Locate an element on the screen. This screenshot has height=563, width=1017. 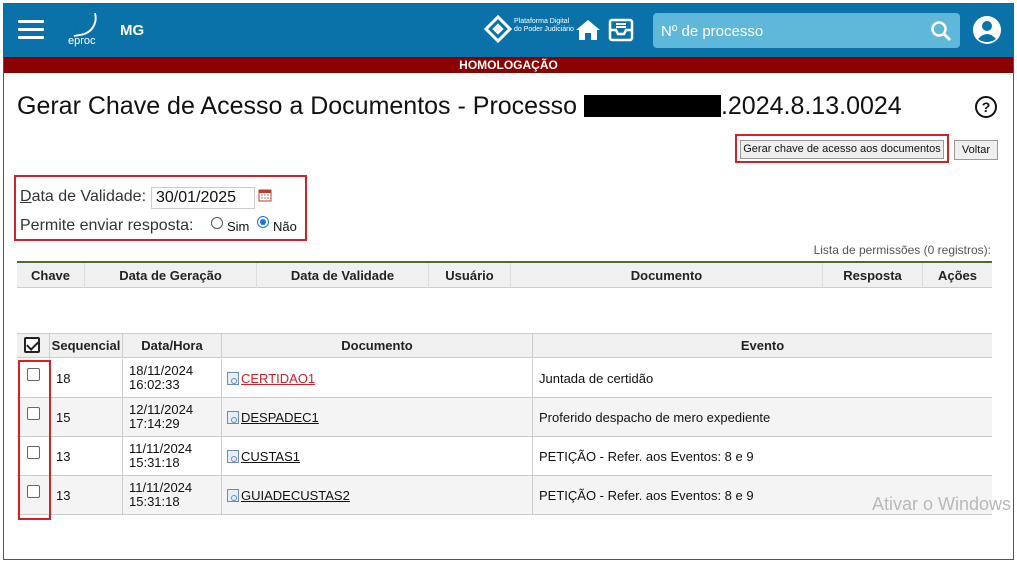
perm-col-user: Usuário is located at coordinates (470, 275).